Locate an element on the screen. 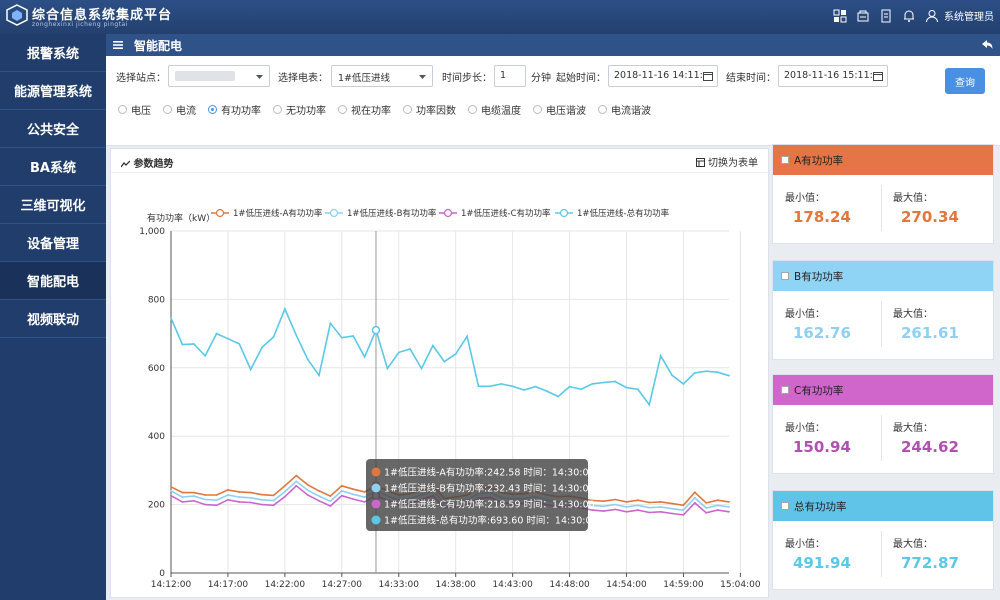  radio-active-power: 有功功率 is located at coordinates (234, 109).